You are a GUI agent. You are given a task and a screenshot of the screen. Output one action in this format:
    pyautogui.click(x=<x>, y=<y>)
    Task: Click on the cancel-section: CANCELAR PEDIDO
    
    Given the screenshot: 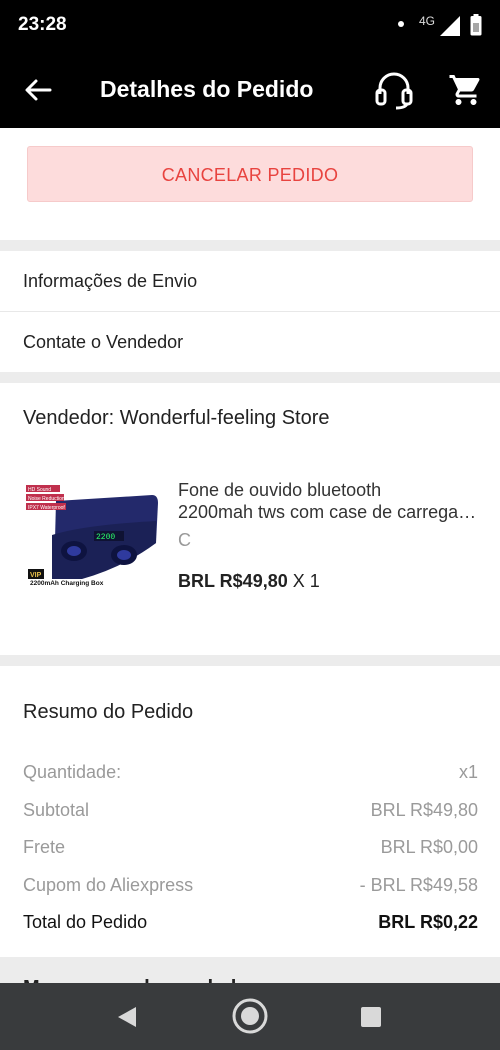 What is the action you would take?
    pyautogui.click(x=250, y=184)
    